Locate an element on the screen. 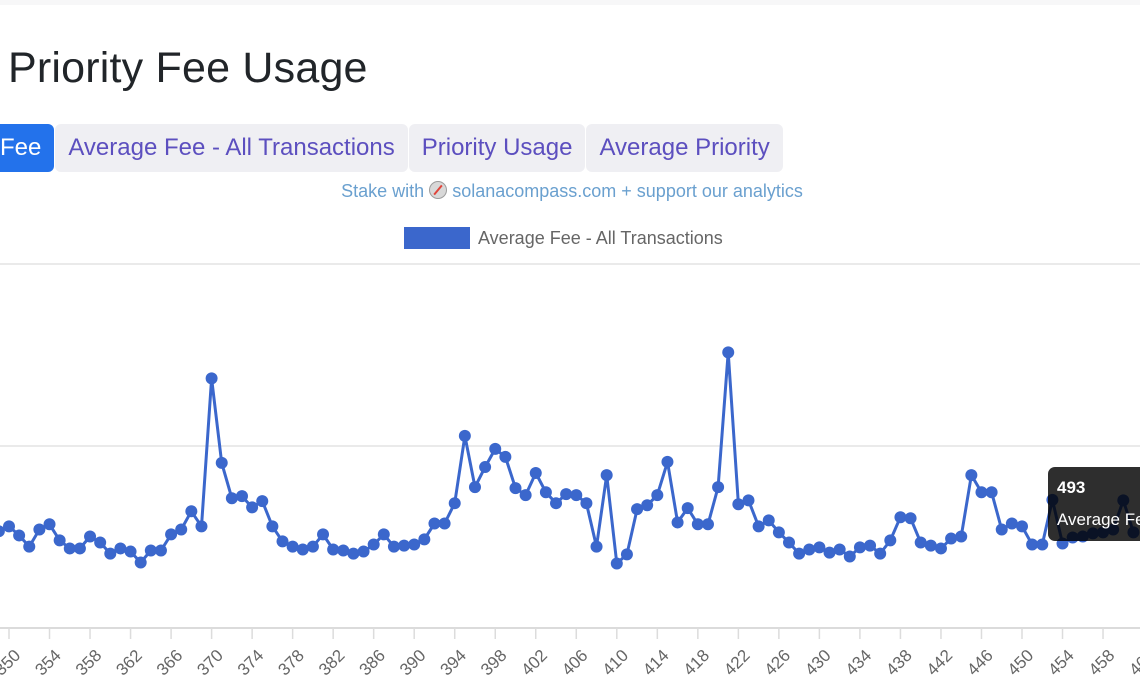 This screenshot has width=1140, height=694. x-tick-label: 386 is located at coordinates (371, 662).